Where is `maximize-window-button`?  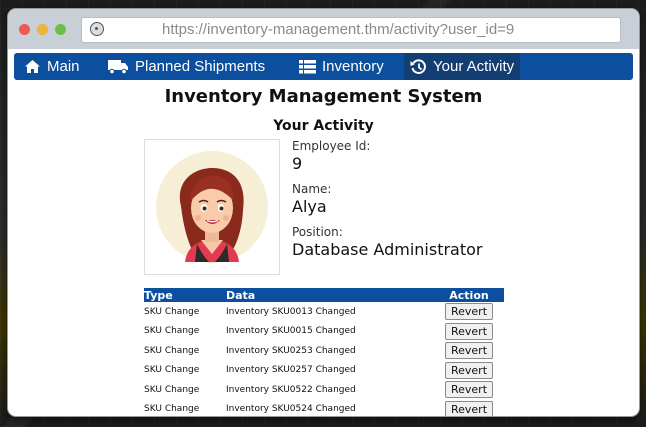 maximize-window-button is located at coordinates (60, 29).